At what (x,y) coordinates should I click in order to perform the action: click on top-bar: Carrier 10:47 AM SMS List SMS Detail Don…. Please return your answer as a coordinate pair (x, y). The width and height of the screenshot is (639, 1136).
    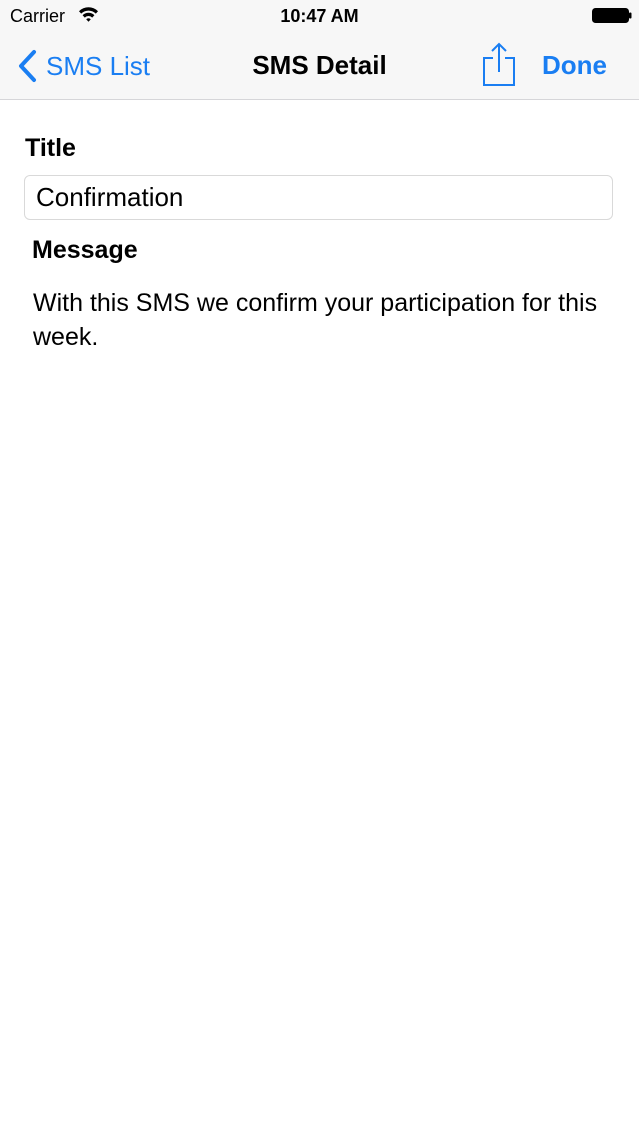
    Looking at the image, I should click on (319, 50).